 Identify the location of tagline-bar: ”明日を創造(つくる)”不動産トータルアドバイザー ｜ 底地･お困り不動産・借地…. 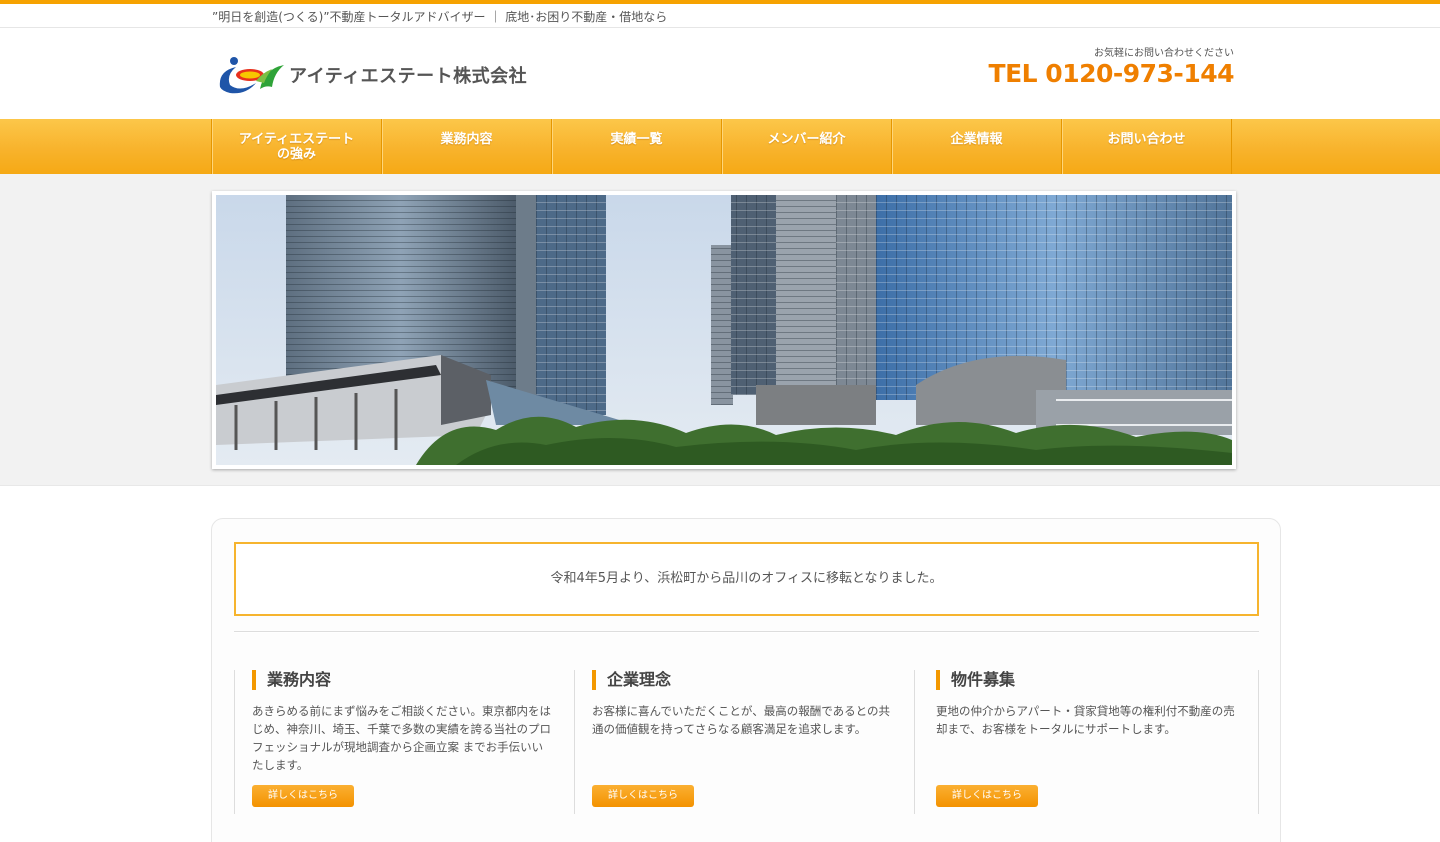
(720, 16).